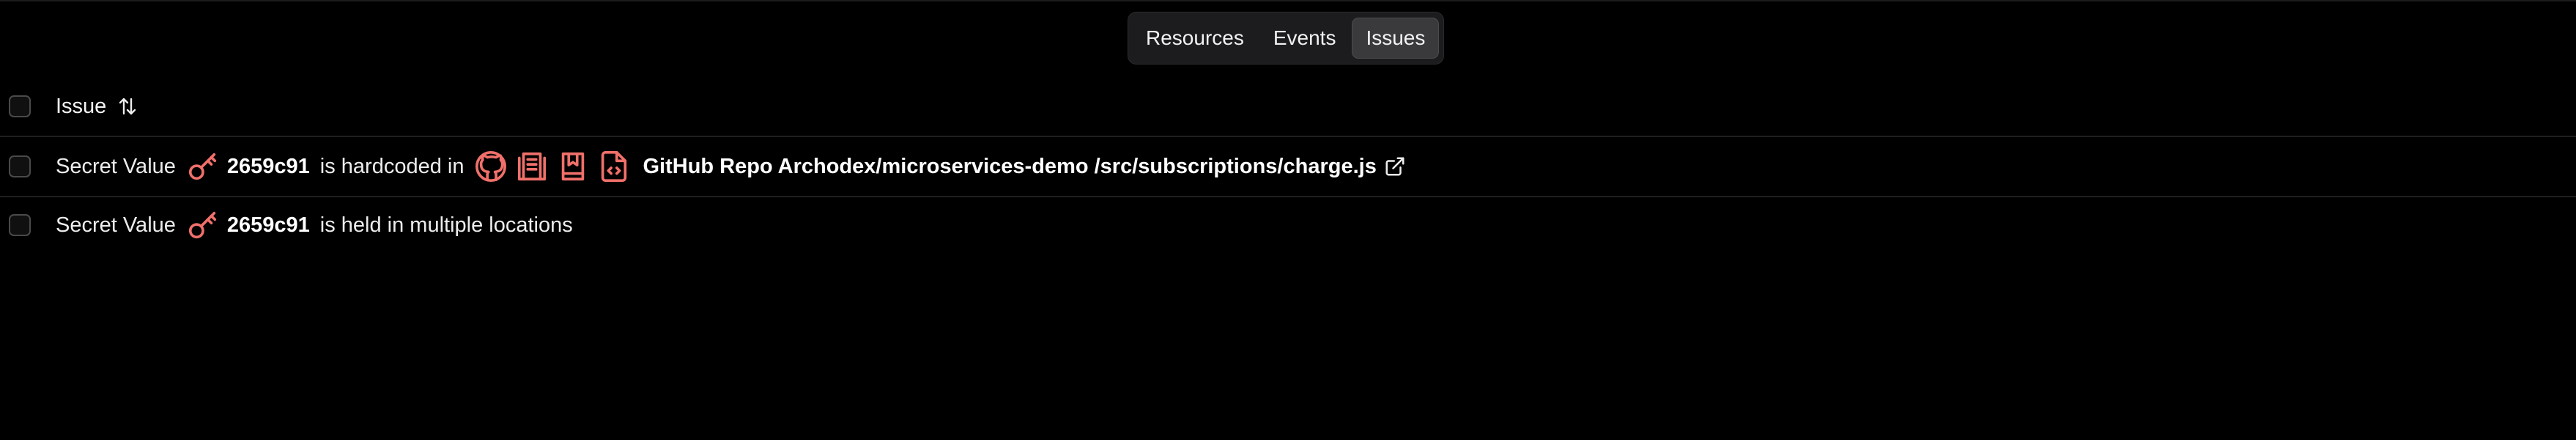 Image resolution: width=2576 pixels, height=440 pixels. I want to click on issue-column-label: Issue, so click(81, 106).